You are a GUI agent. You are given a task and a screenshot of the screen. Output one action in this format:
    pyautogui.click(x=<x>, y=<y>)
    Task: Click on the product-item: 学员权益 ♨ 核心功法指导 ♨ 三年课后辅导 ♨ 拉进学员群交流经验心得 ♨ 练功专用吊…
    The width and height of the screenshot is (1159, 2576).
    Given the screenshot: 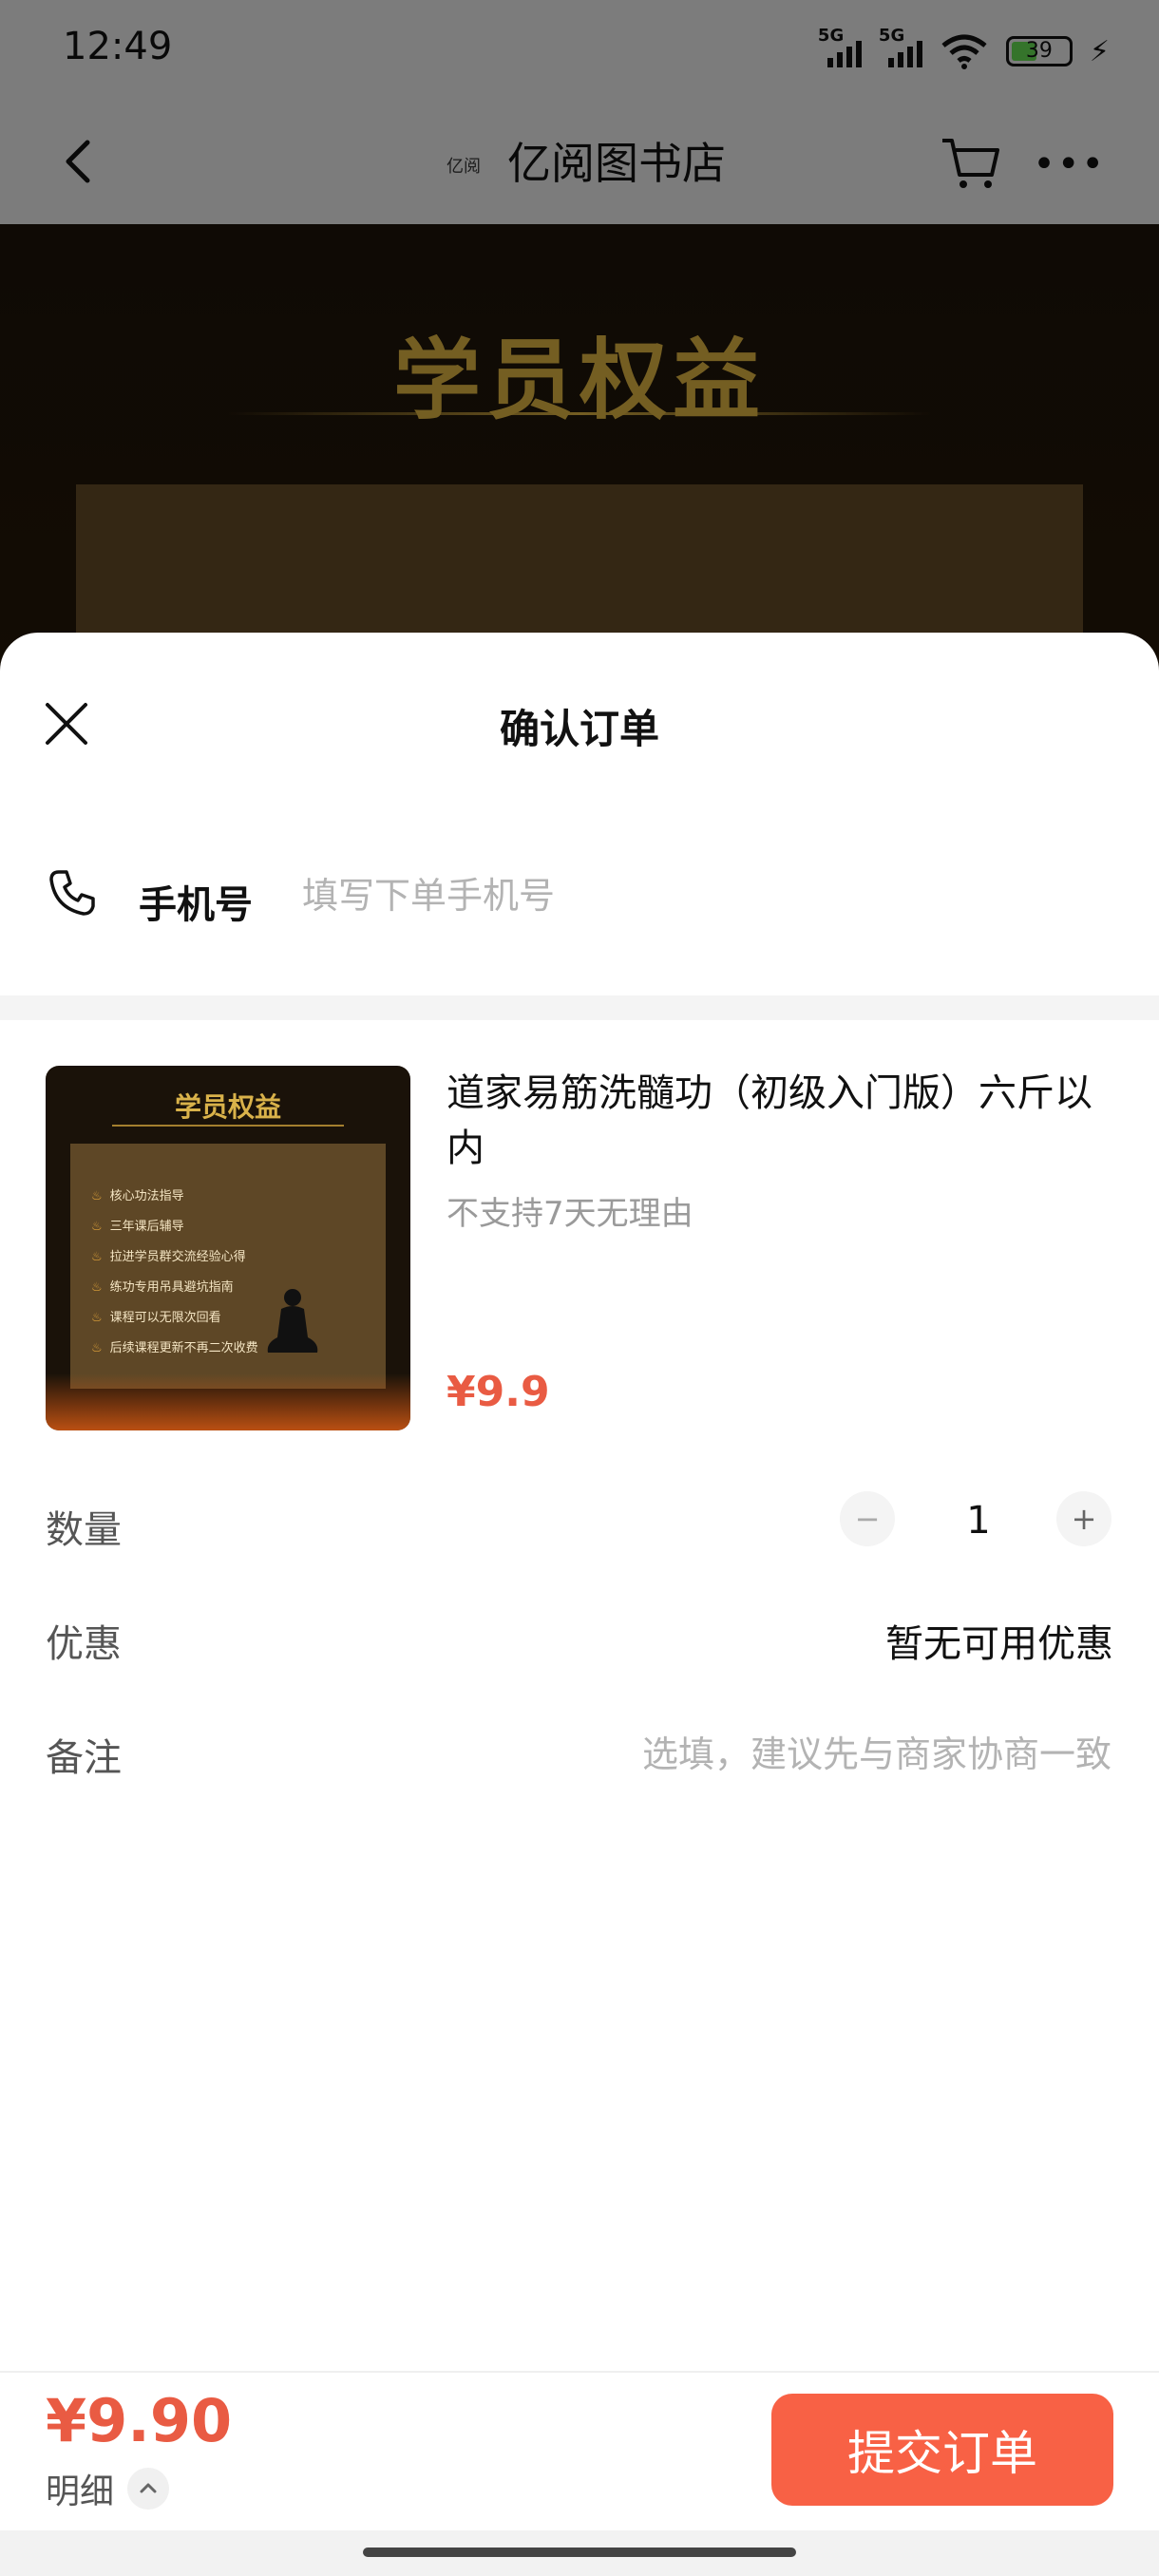 What is the action you would take?
    pyautogui.click(x=579, y=1256)
    